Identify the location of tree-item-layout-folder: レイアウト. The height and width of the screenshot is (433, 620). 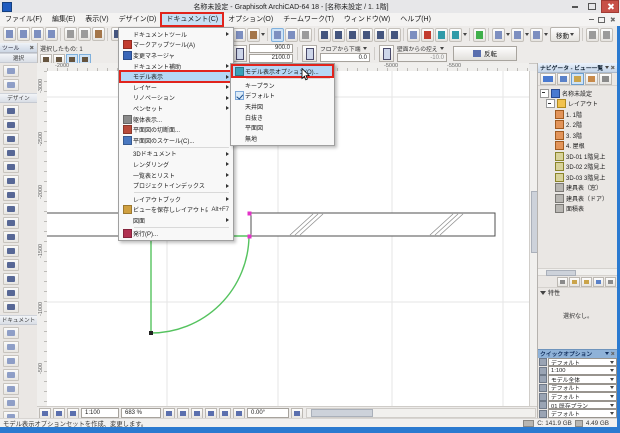
(578, 104).